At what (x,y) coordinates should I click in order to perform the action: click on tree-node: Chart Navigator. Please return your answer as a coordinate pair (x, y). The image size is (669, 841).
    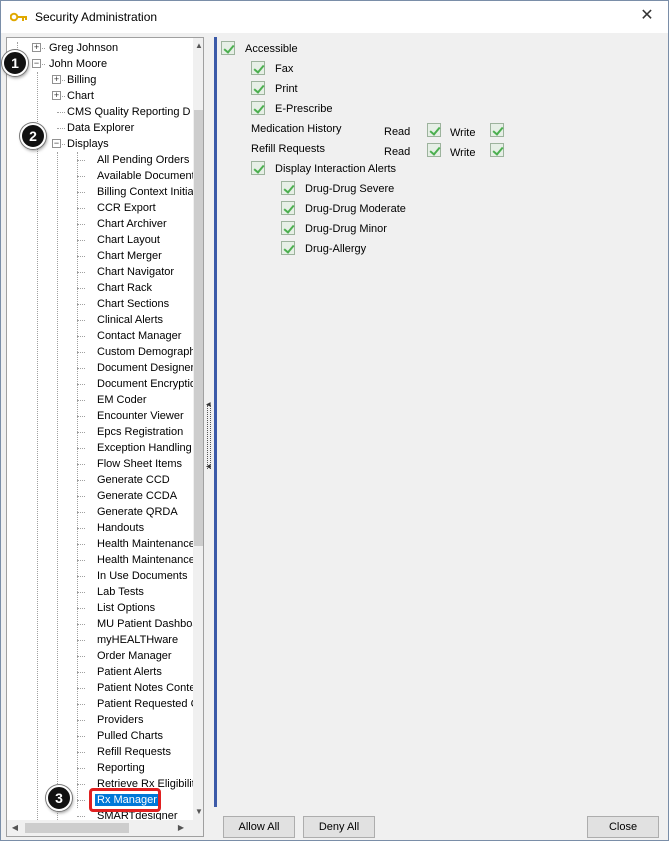
    Looking at the image, I should click on (135, 272).